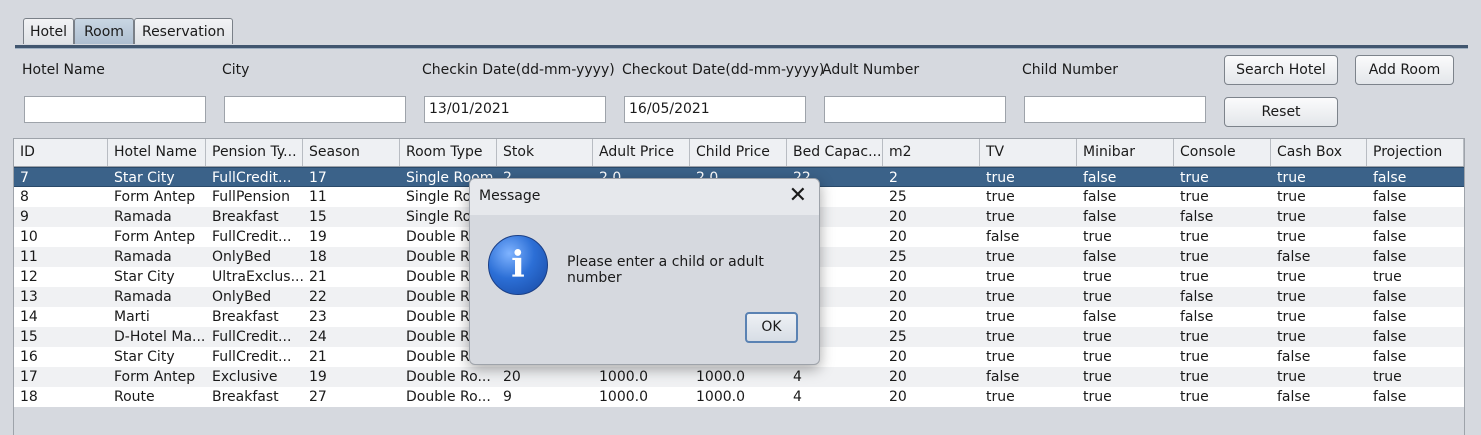 The height and width of the screenshot is (435, 1481). I want to click on column-header: Cash Box, so click(1319, 152).